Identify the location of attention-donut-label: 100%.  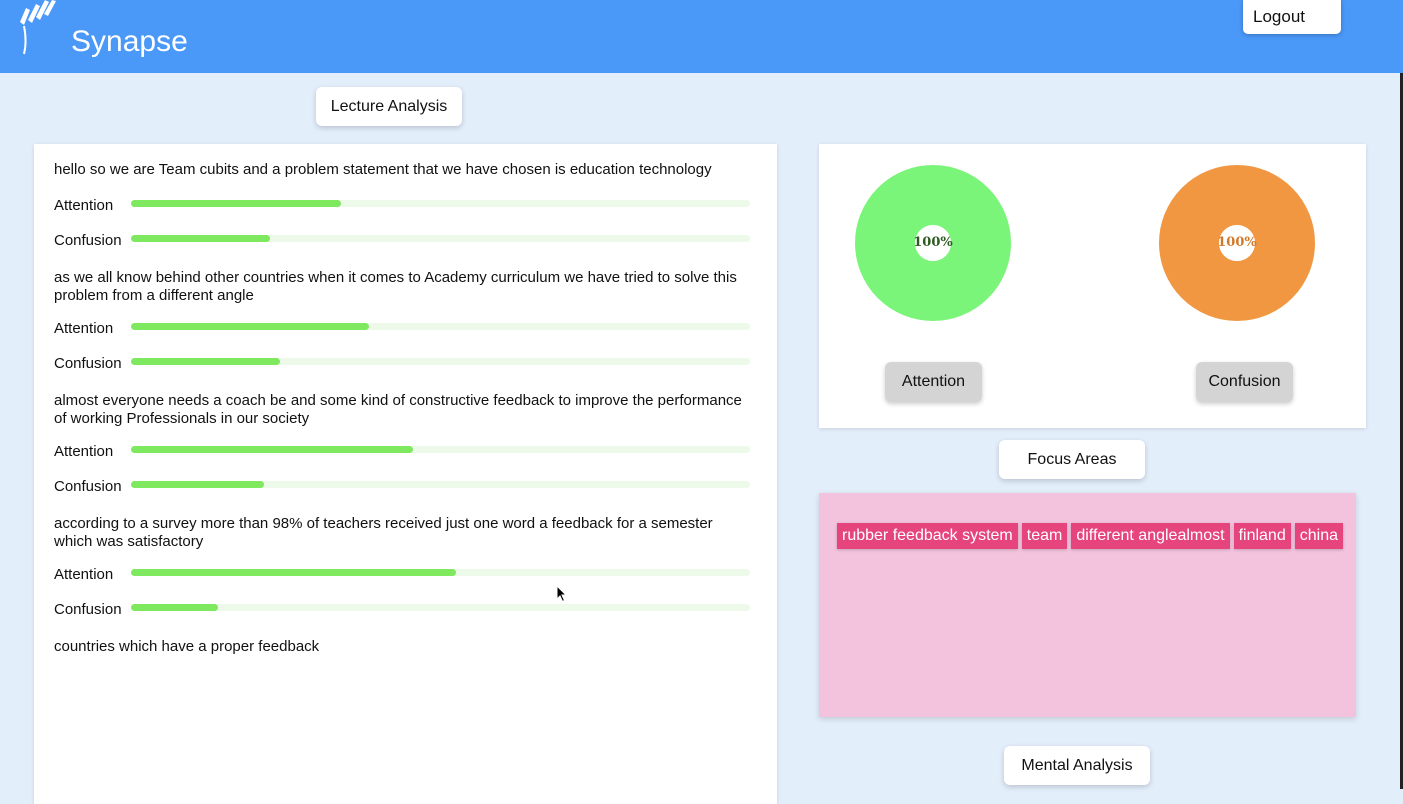
(933, 242).